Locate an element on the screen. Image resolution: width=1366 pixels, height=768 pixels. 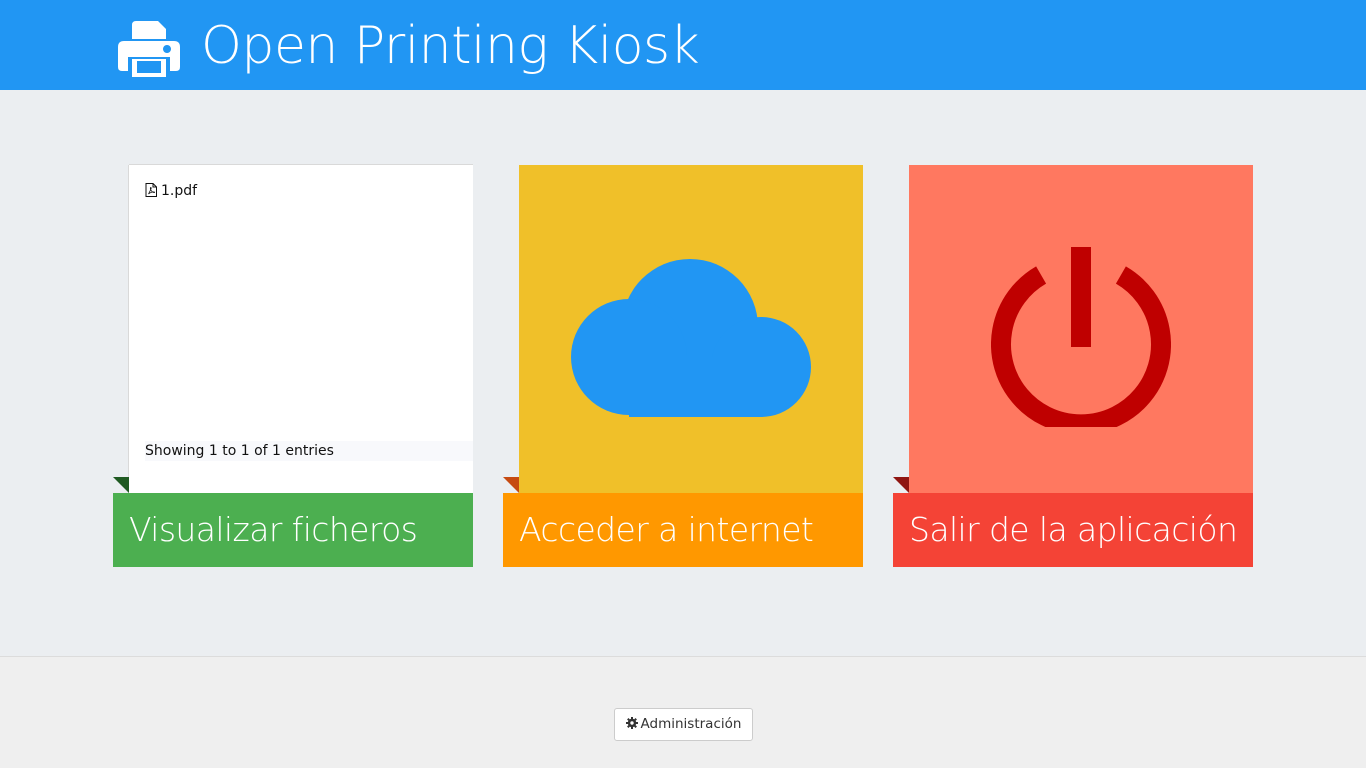
footer: Administración is located at coordinates (683, 712).